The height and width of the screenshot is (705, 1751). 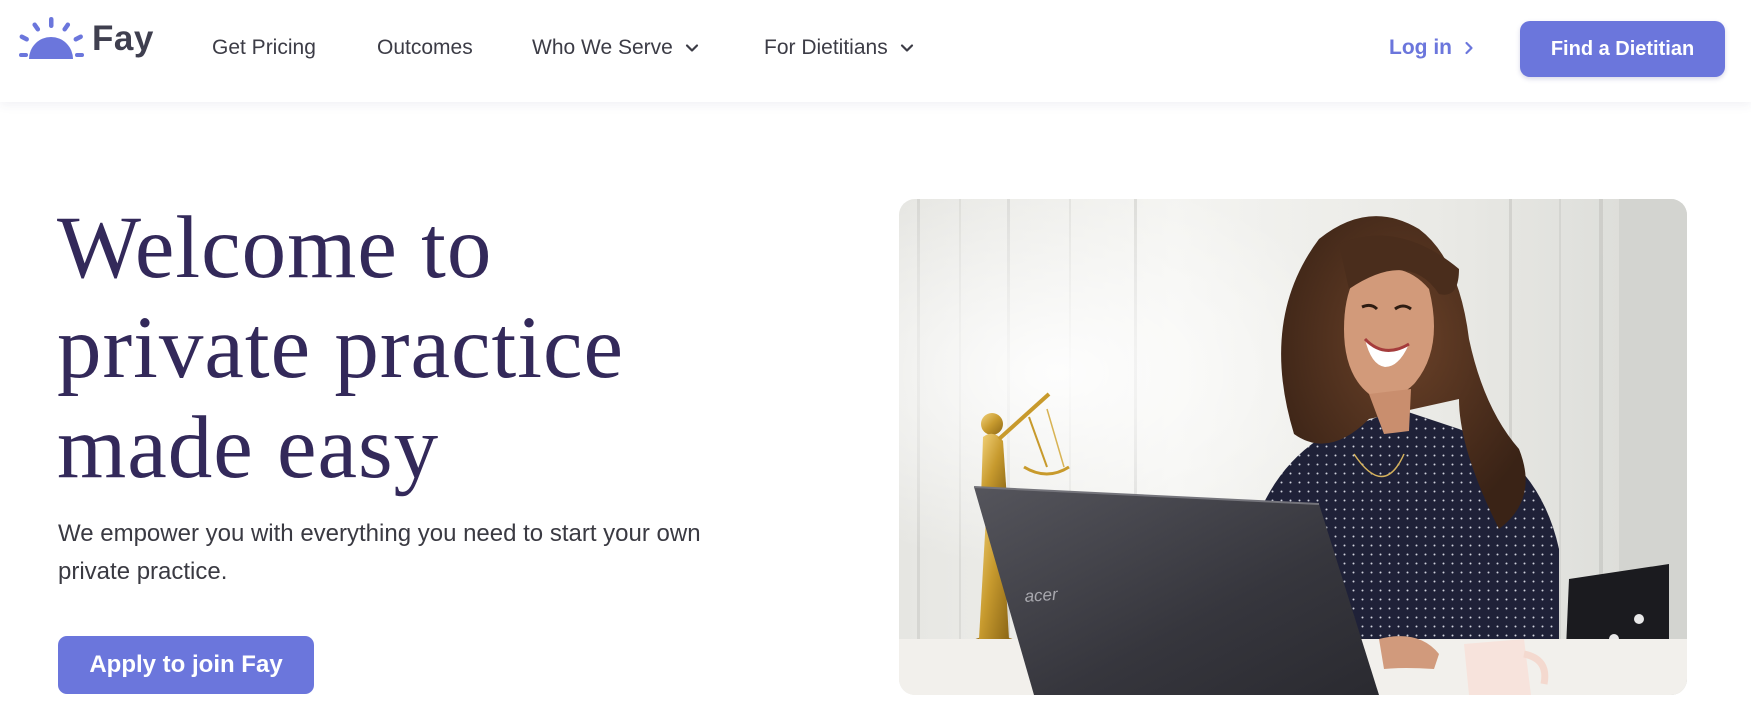 I want to click on nav-get-pricing: Get Pricing, so click(x=264, y=48).